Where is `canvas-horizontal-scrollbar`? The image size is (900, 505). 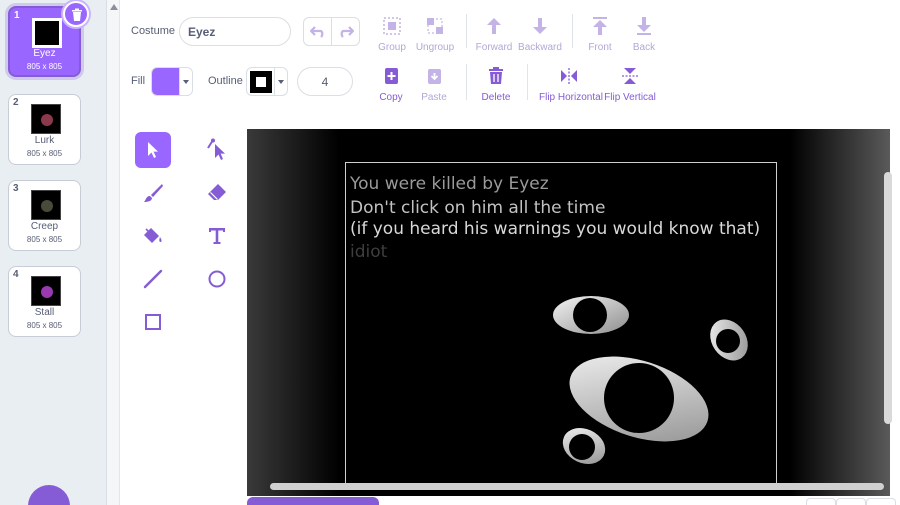
canvas-horizontal-scrollbar is located at coordinates (577, 486).